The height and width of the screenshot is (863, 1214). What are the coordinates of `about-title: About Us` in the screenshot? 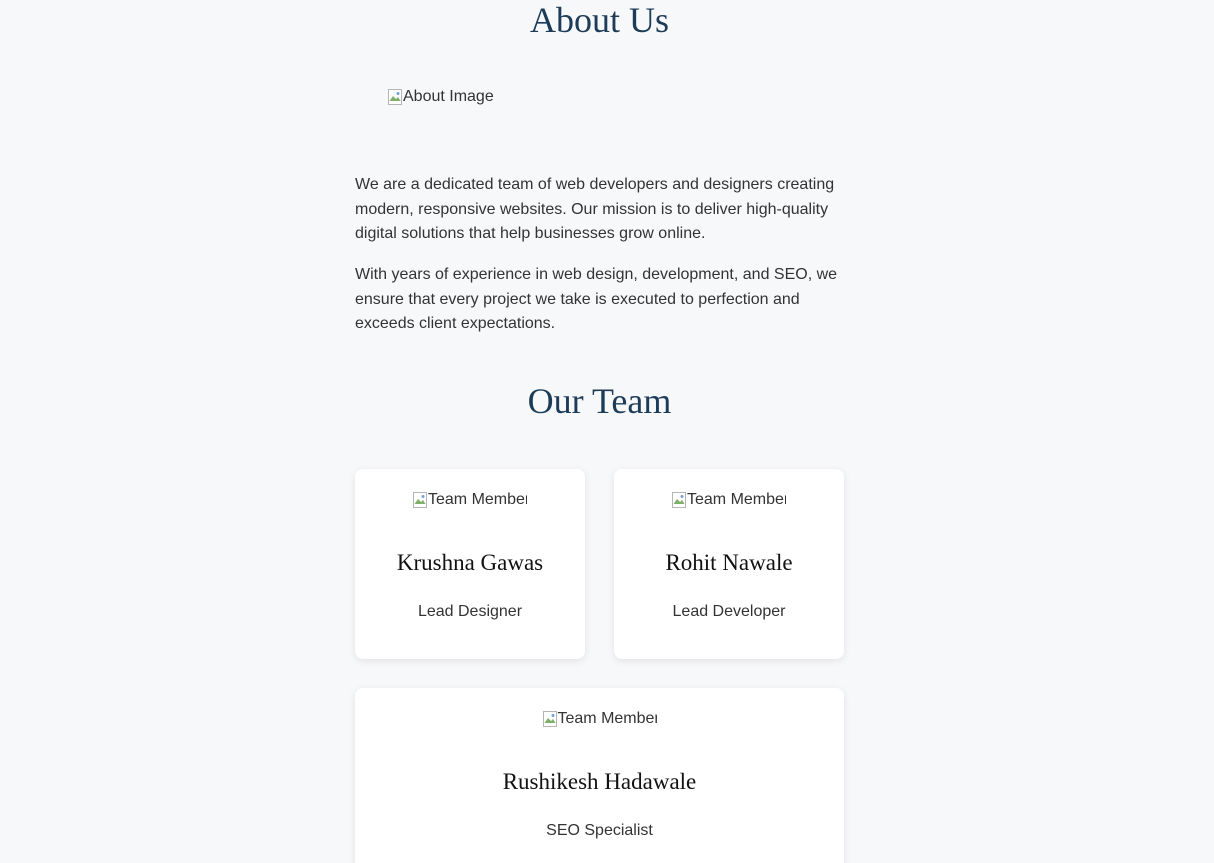 It's located at (599, 20).